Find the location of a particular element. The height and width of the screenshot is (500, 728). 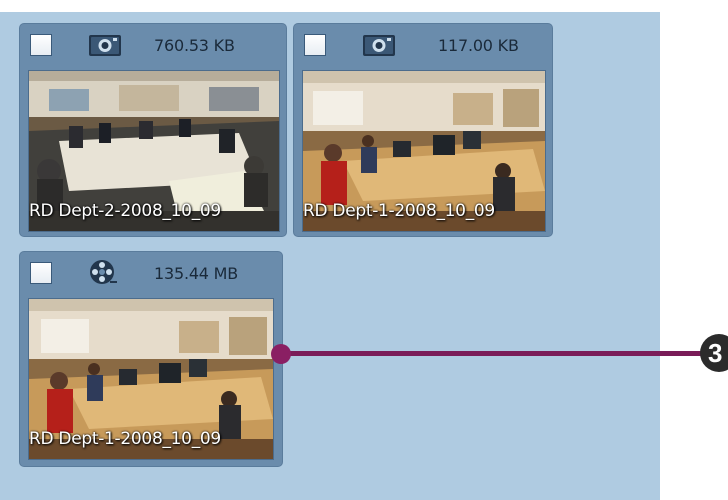

file-size-label: 135.44 MB is located at coordinates (196, 273).